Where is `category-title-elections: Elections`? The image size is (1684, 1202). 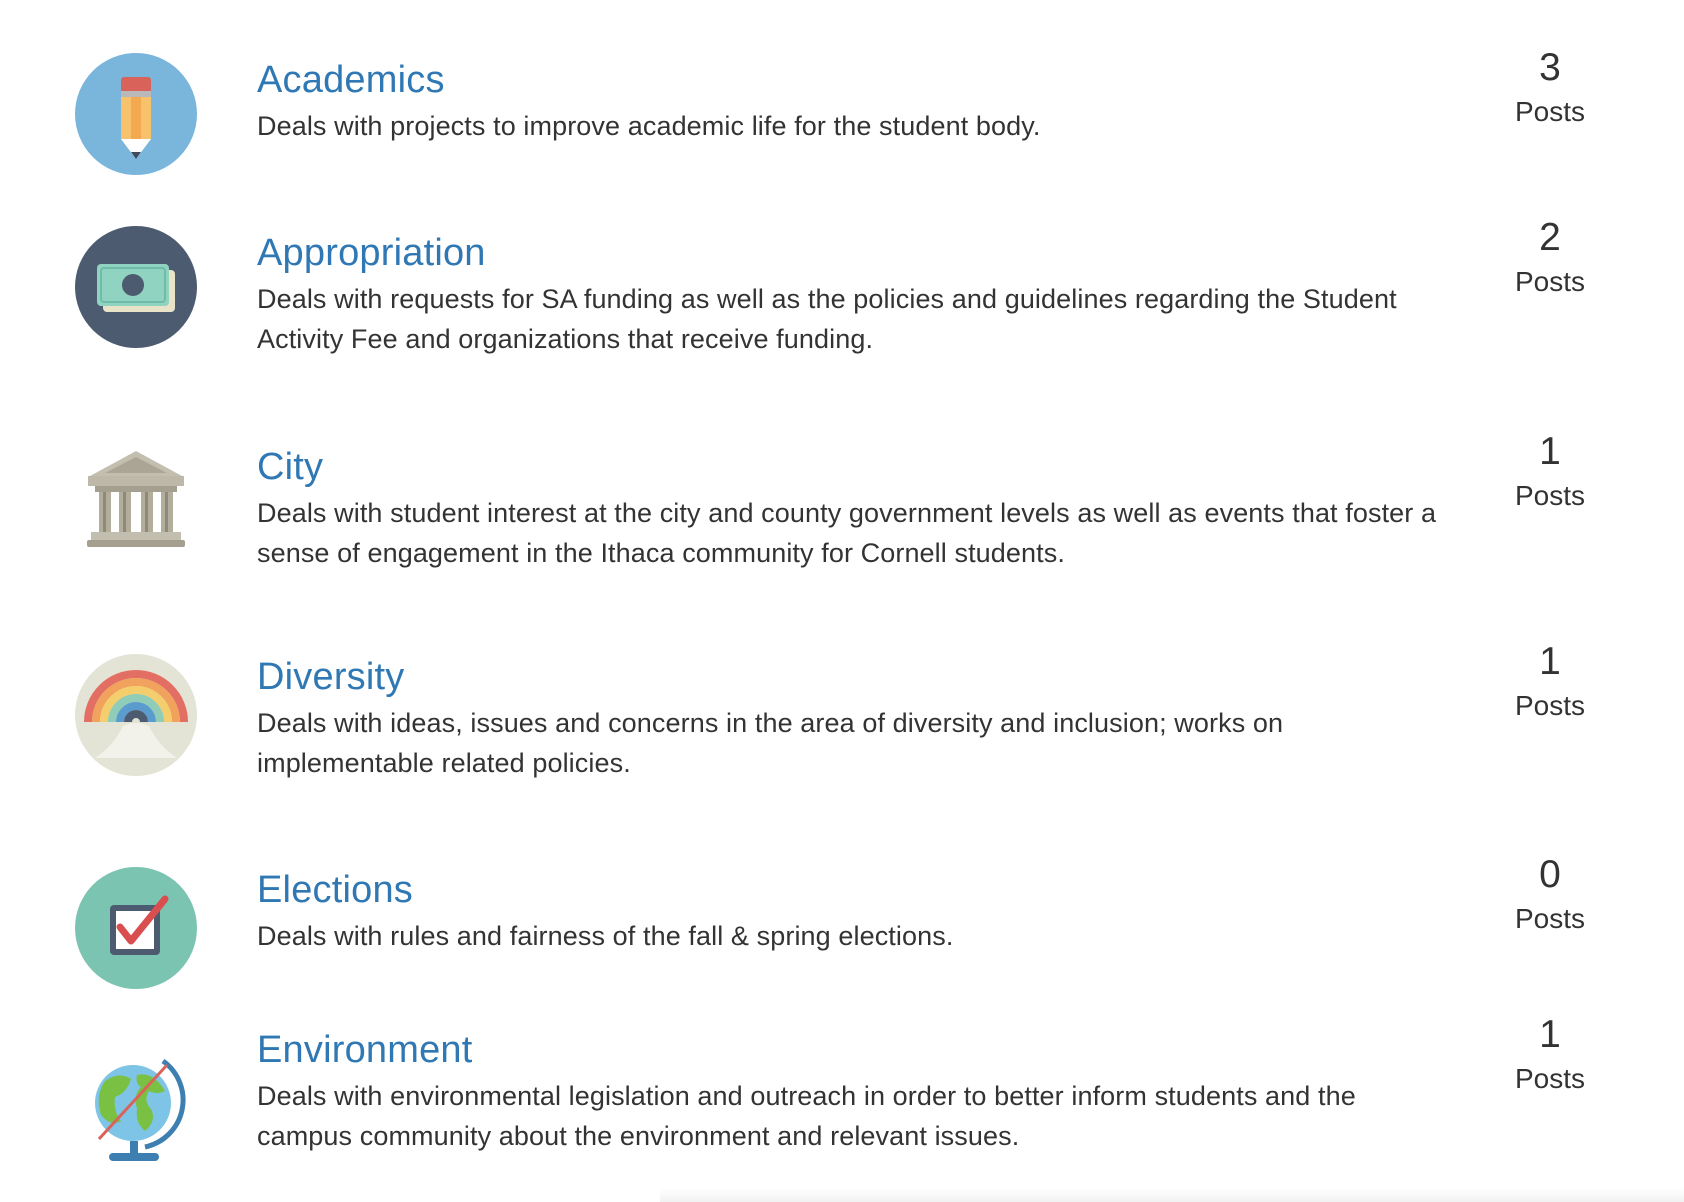
category-title-elections: Elections is located at coordinates (335, 890).